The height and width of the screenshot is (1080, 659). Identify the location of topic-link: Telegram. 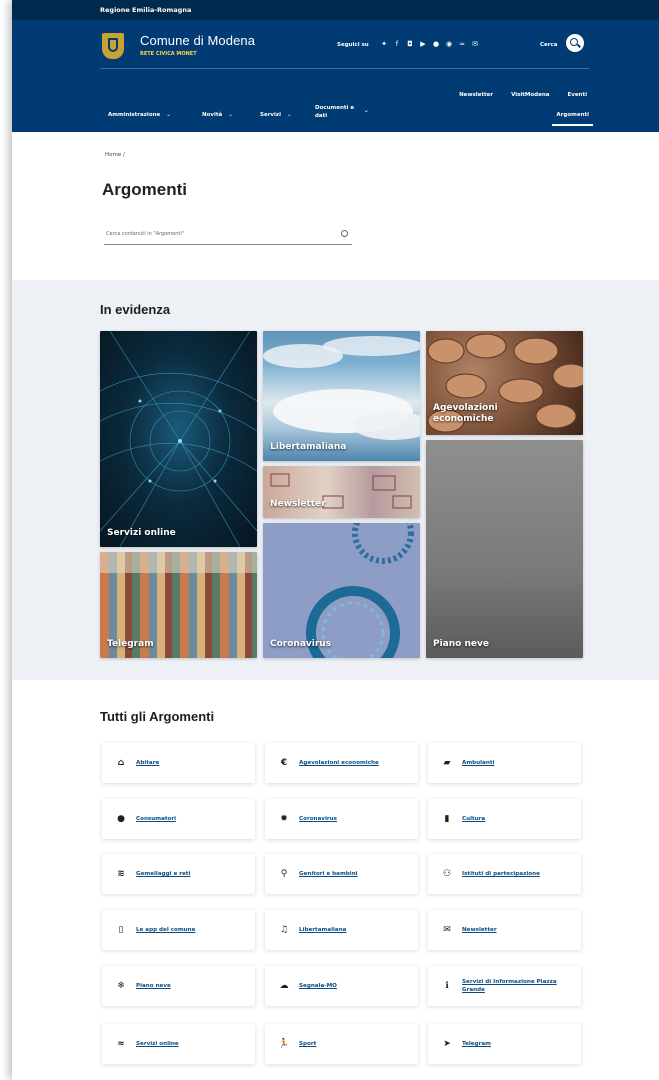
(476, 1044).